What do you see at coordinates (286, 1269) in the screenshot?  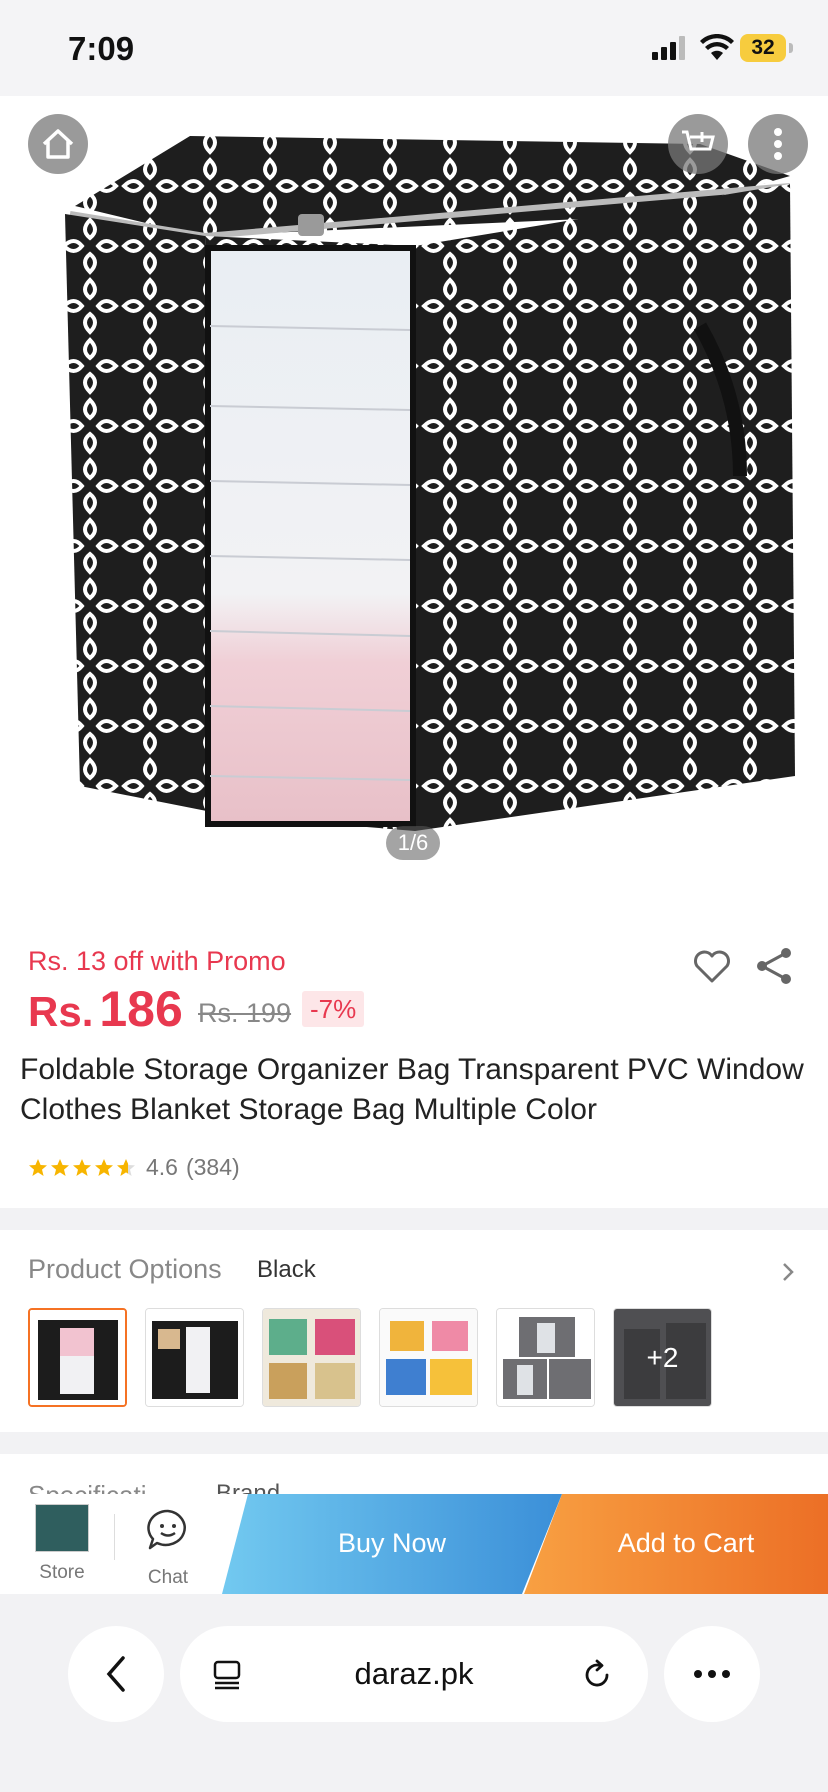 I see `selected-option: Black` at bounding box center [286, 1269].